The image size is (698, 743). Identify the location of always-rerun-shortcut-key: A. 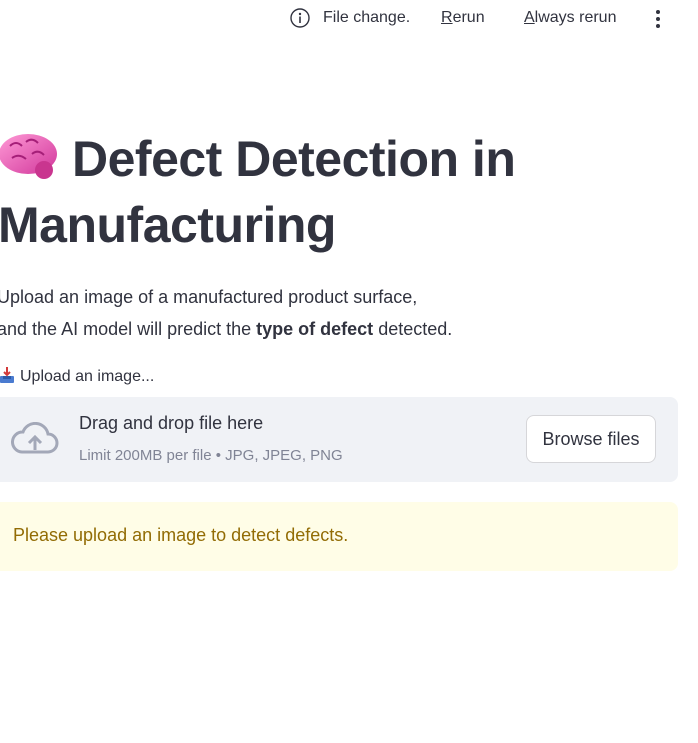
(529, 17).